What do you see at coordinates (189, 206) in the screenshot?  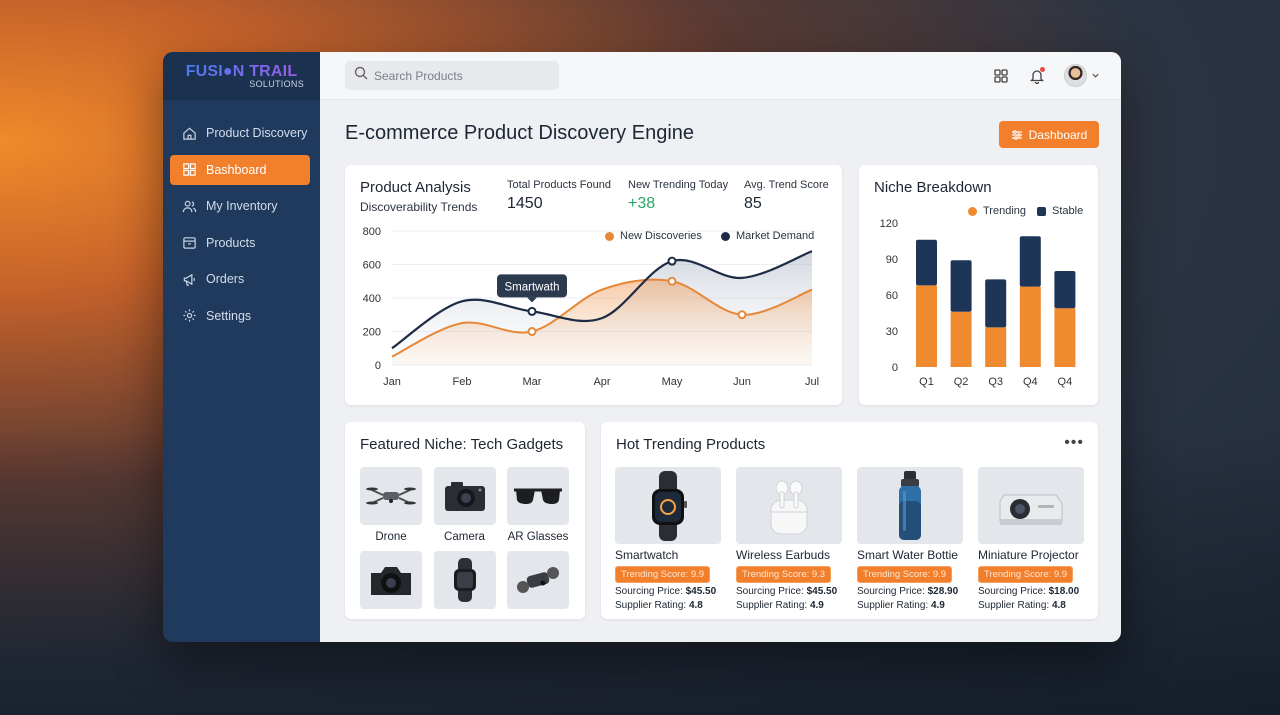 I see `users-icon` at bounding box center [189, 206].